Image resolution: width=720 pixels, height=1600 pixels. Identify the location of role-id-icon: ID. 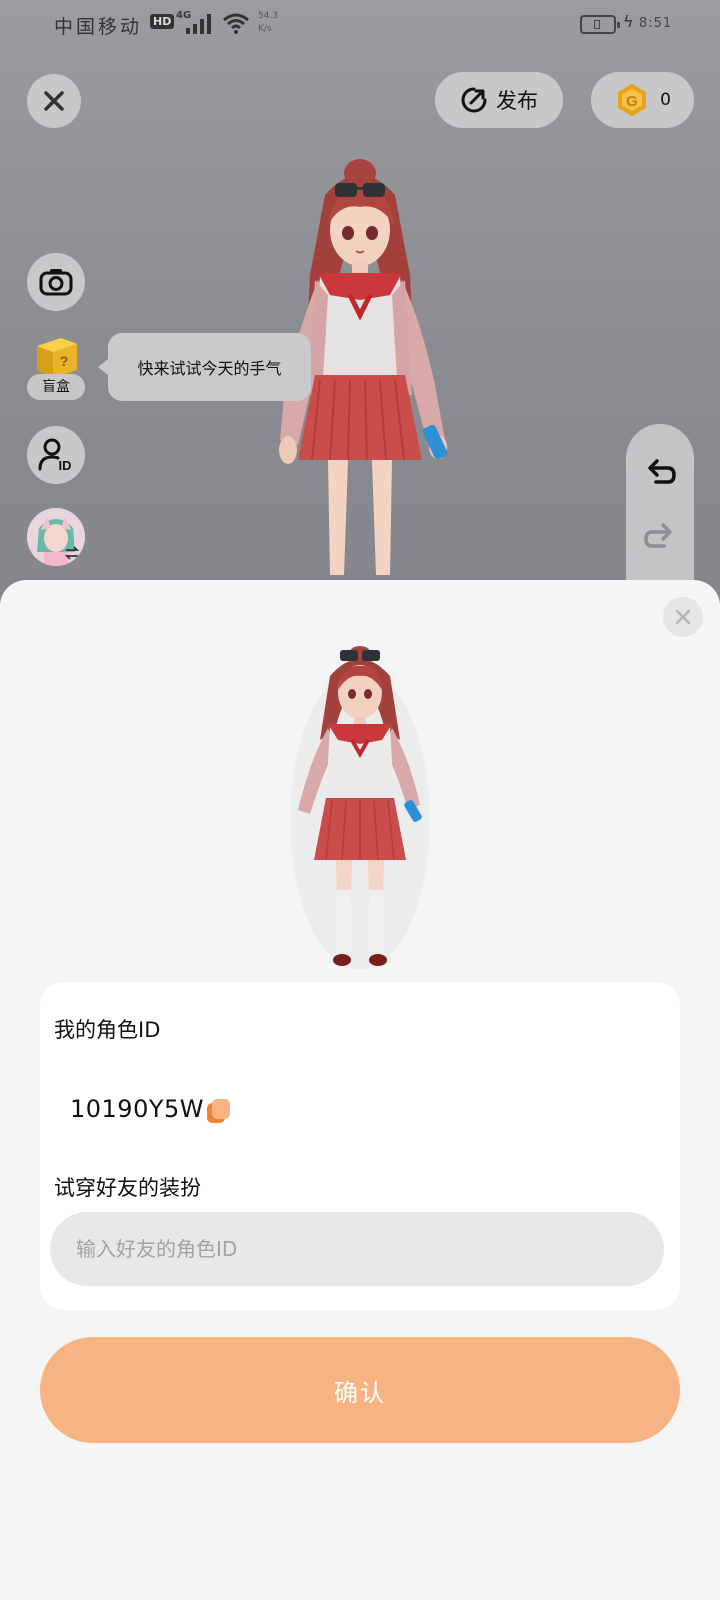
(55, 455).